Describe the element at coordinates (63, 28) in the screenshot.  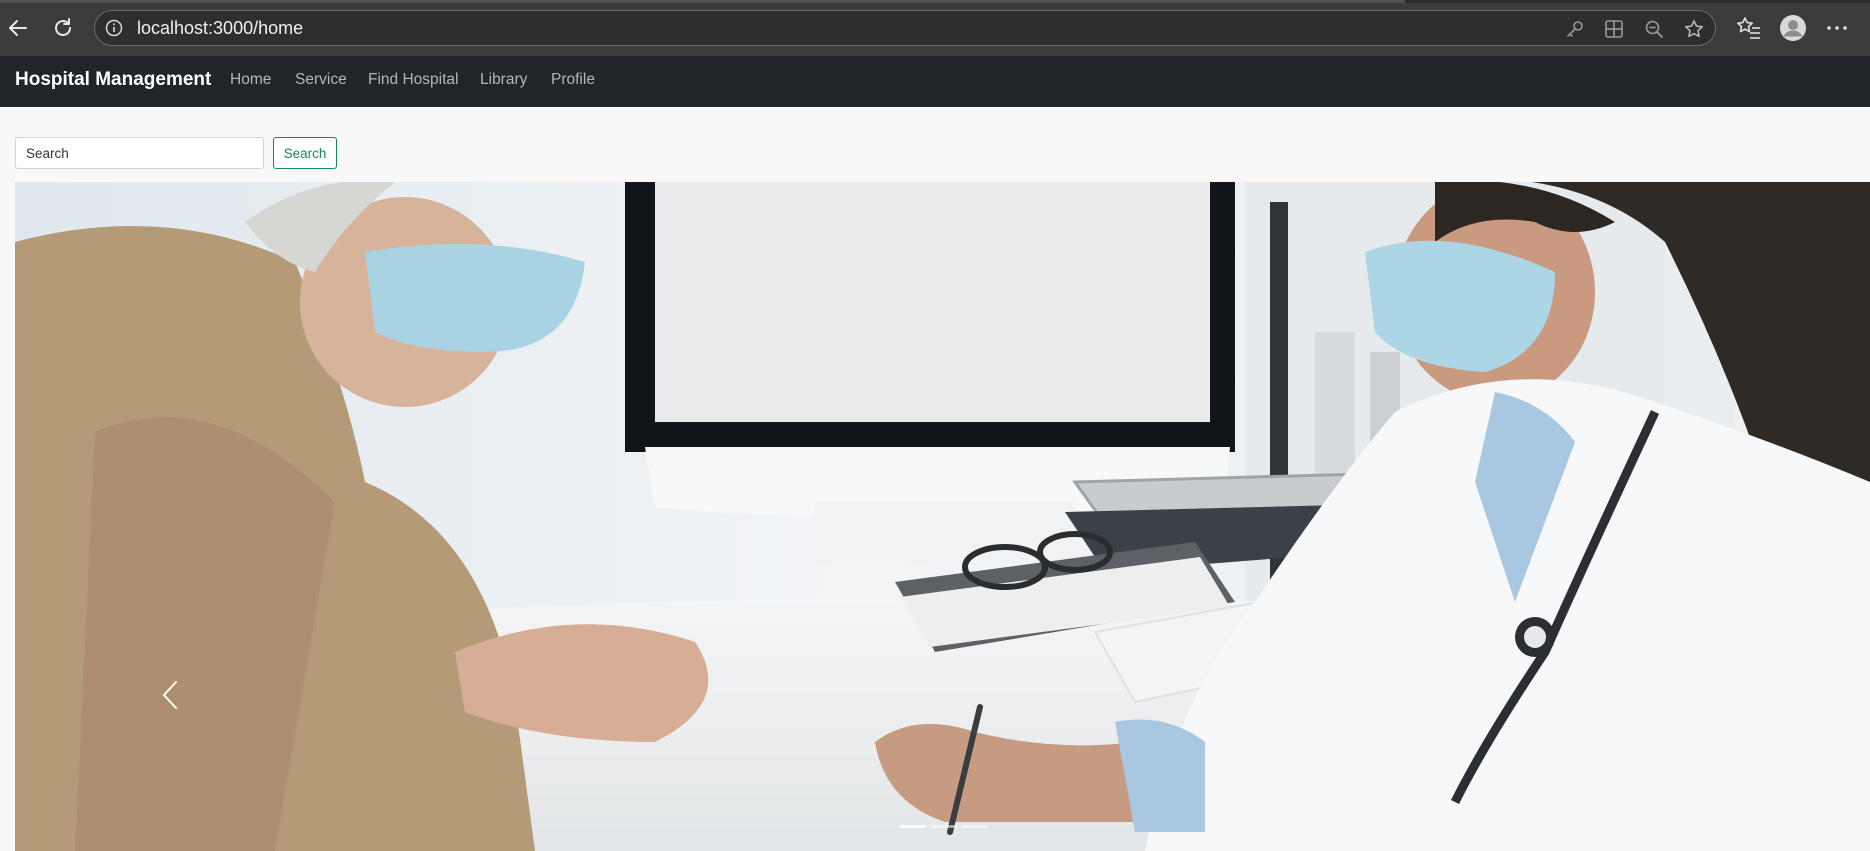
I see `refresh-icon` at that location.